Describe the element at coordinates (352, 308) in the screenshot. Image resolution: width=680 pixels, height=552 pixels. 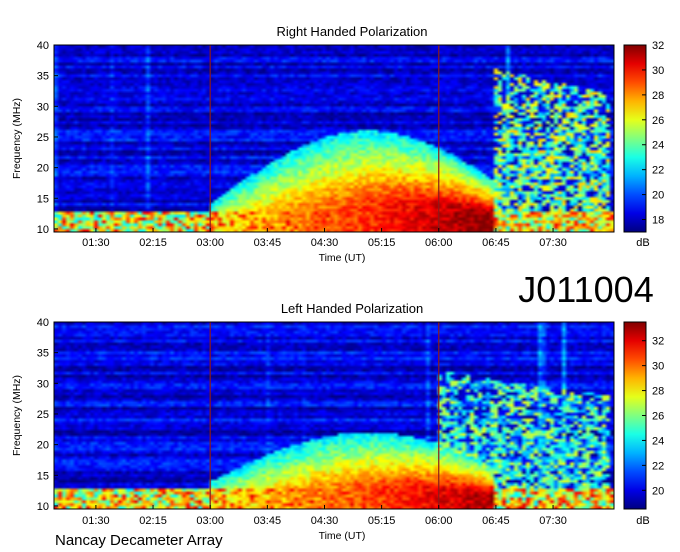
I see `panel-title: Left Handed Polarization` at that location.